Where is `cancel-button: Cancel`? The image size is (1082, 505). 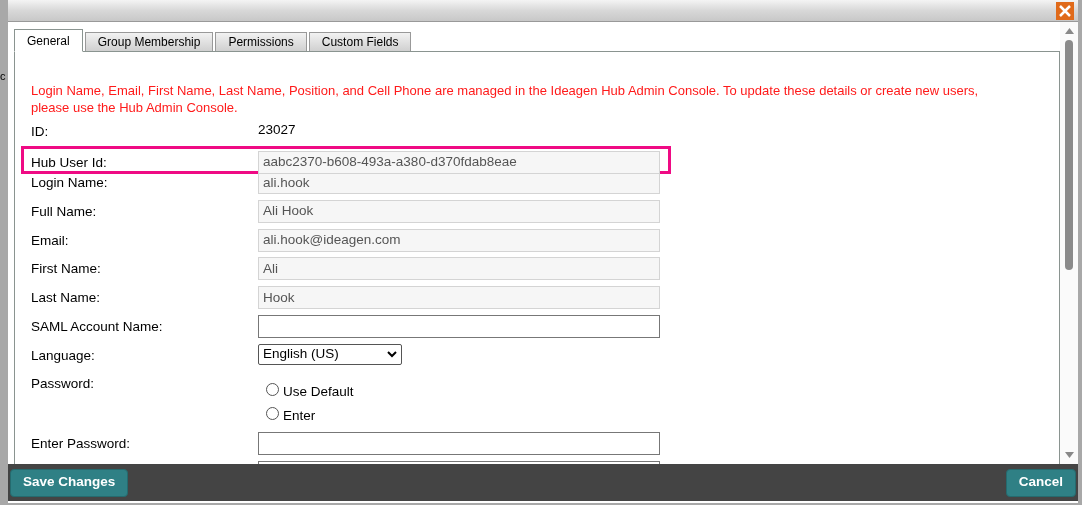
cancel-button: Cancel is located at coordinates (1040, 482).